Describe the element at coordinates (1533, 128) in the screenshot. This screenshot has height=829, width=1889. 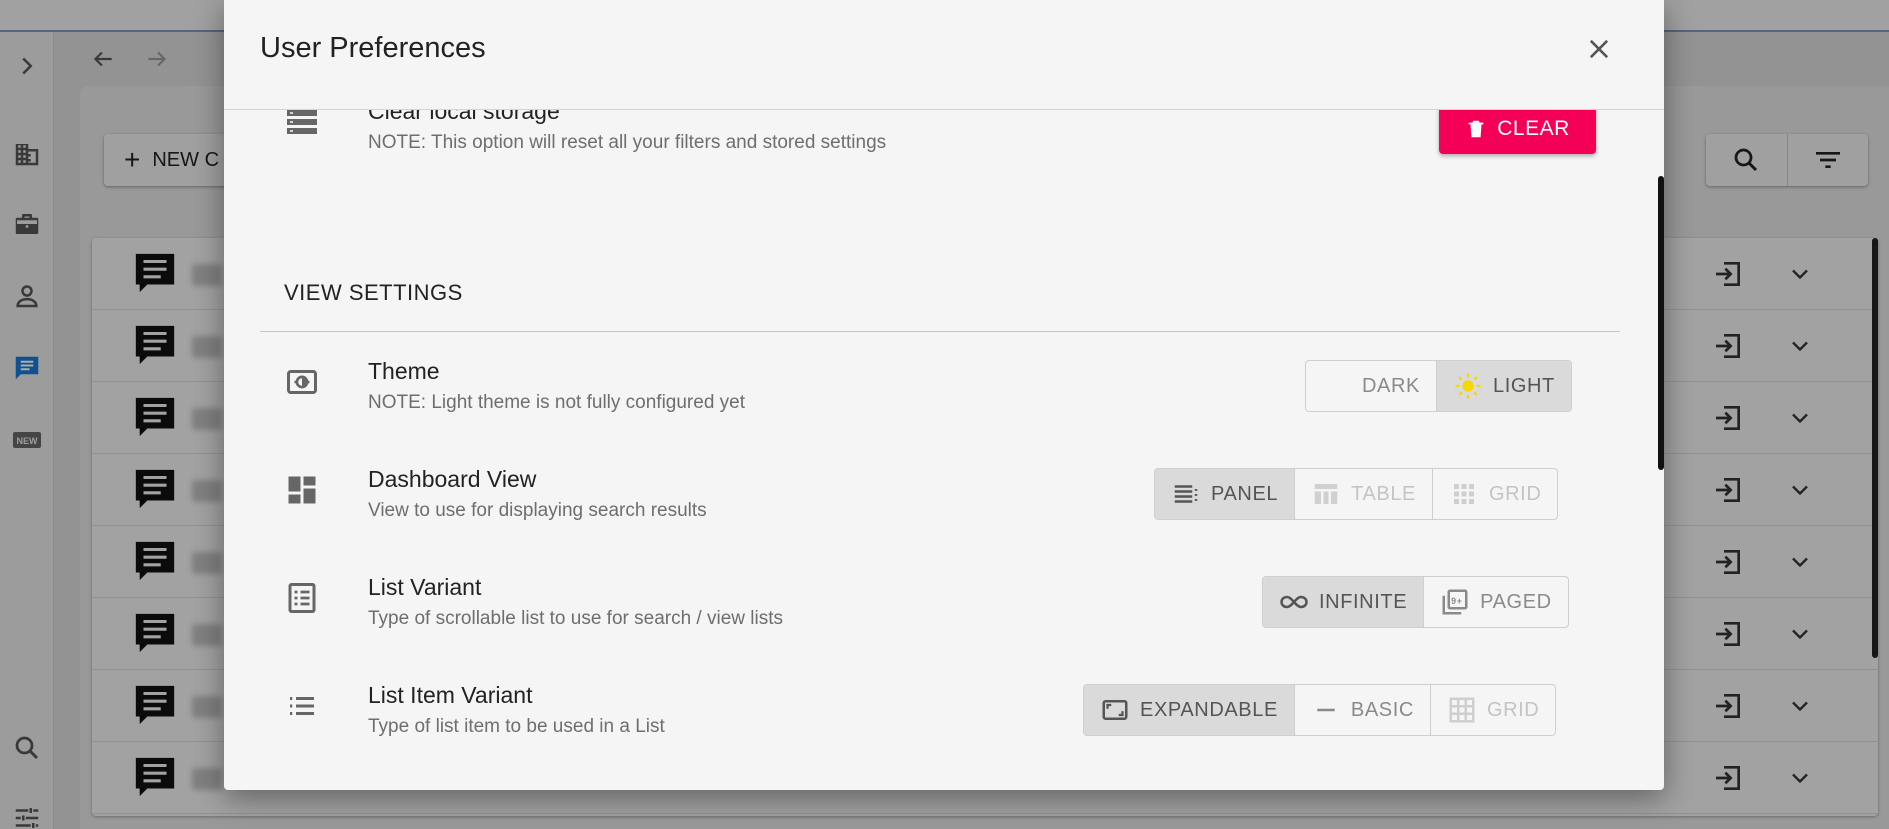
I see `clear-button-label: CLEAR` at that location.